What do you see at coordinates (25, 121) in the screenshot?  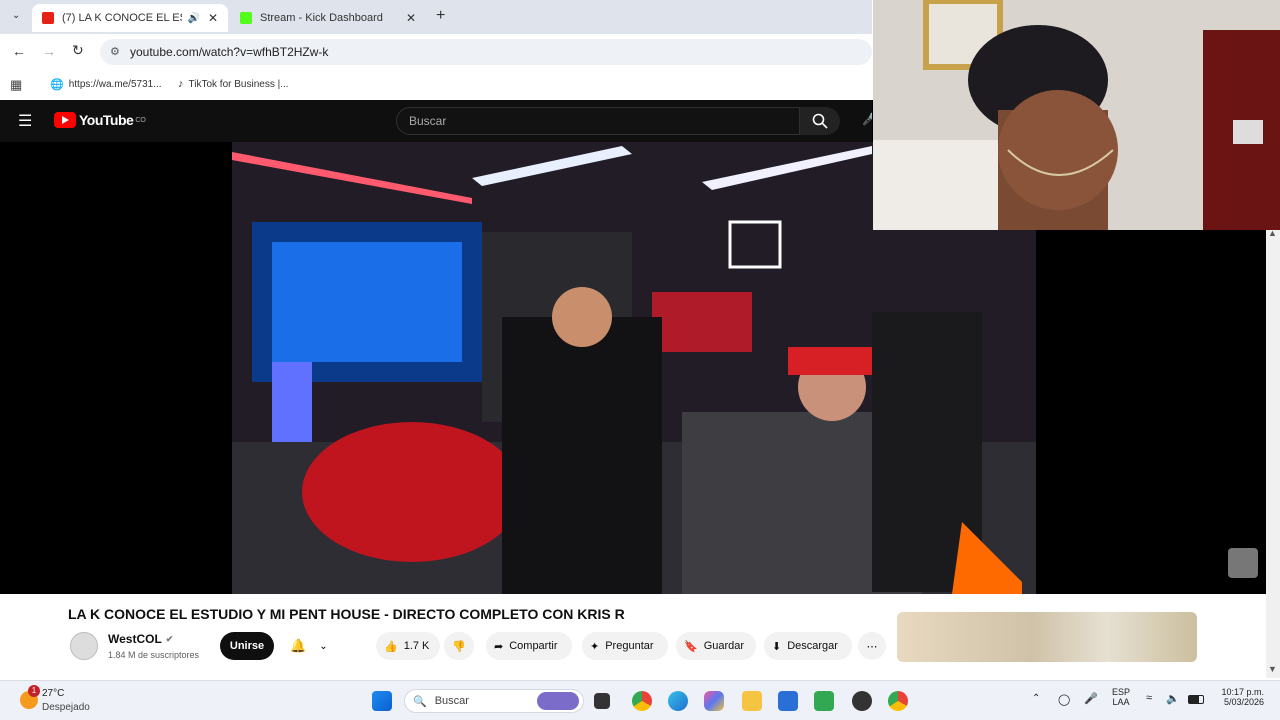 I see `menu-icon: ☰` at bounding box center [25, 121].